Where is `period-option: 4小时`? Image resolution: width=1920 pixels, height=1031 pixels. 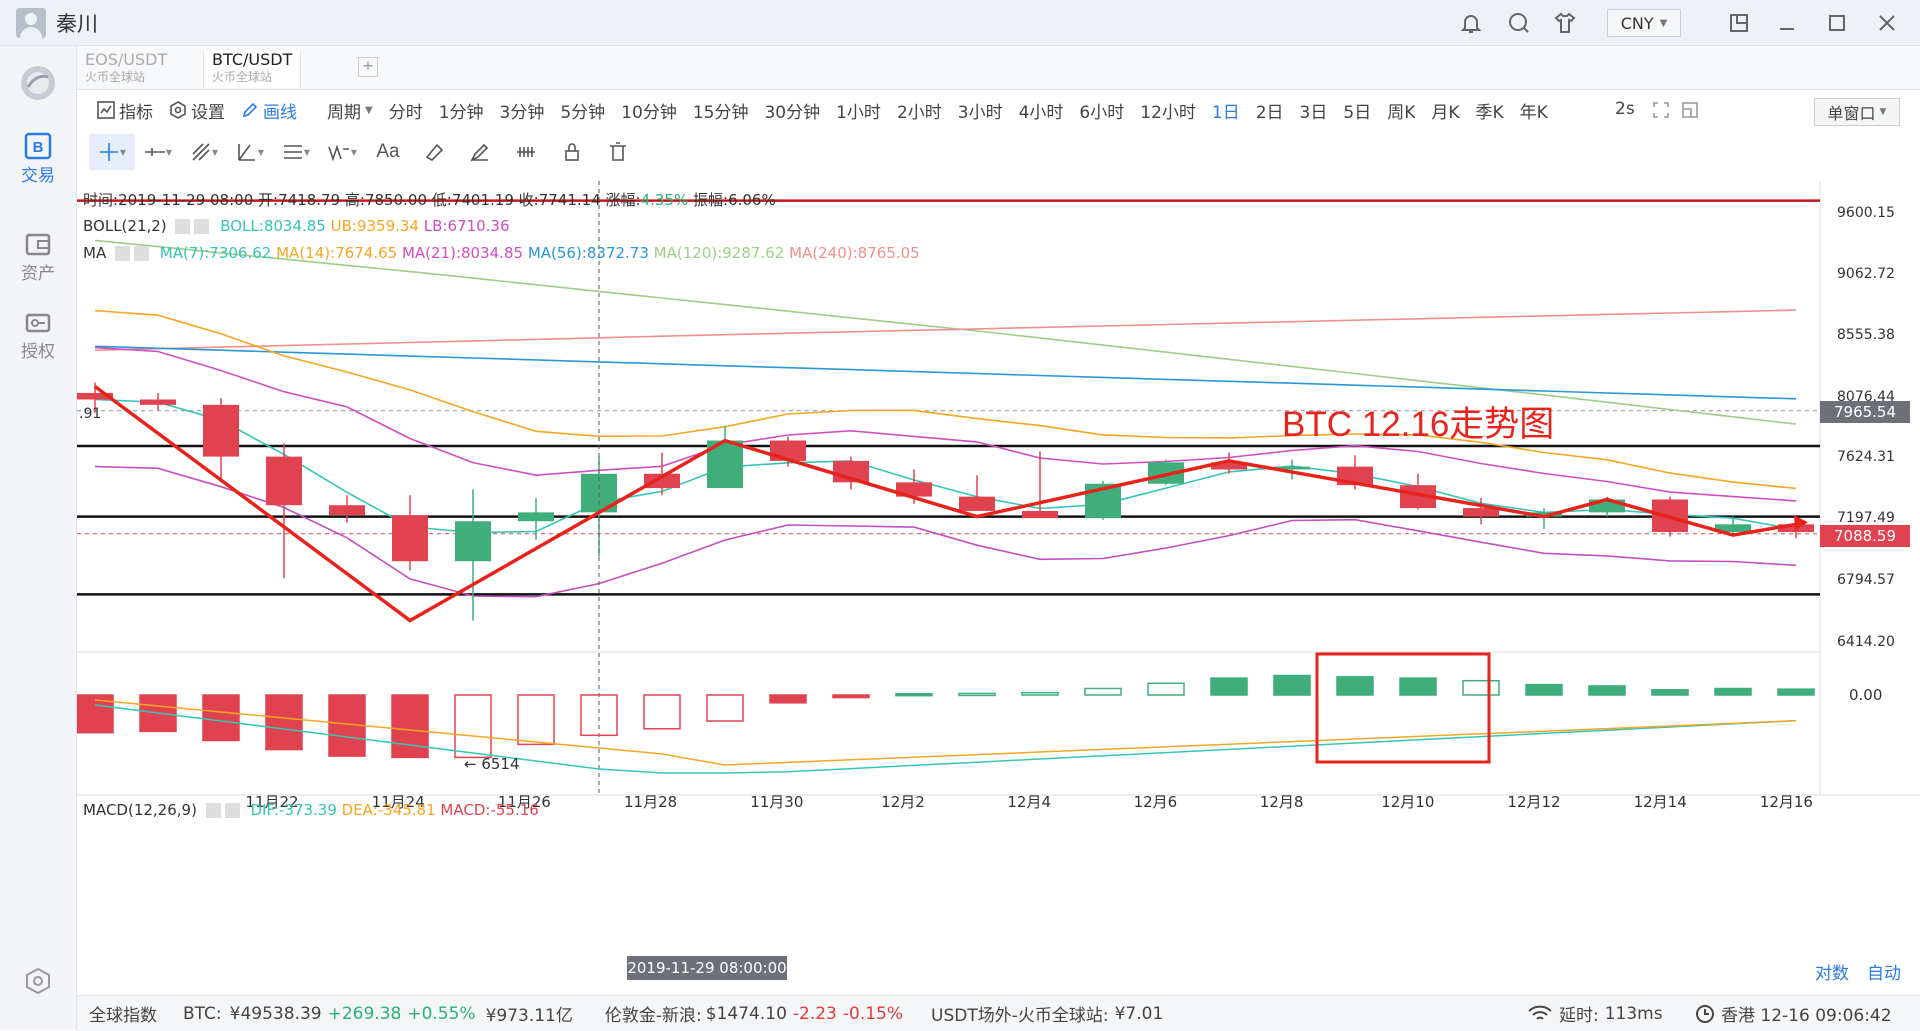 period-option: 4小时 is located at coordinates (1041, 110).